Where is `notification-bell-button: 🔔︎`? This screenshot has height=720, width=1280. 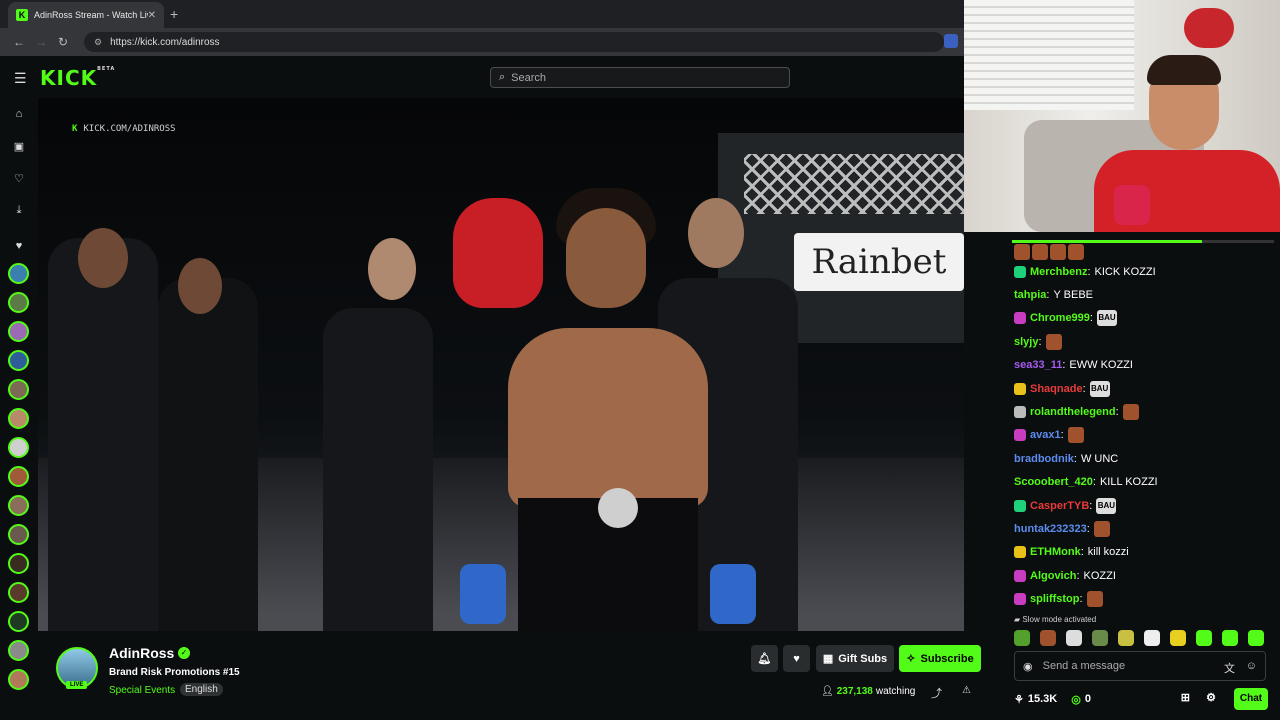 notification-bell-button: 🔔︎ is located at coordinates (764, 658).